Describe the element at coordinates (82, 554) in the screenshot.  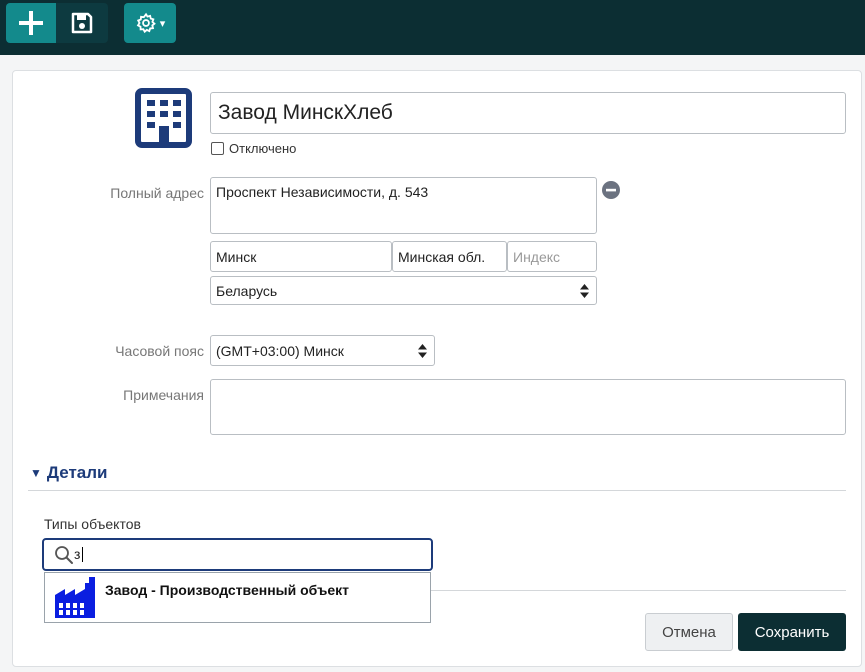
I see `text-caret` at that location.